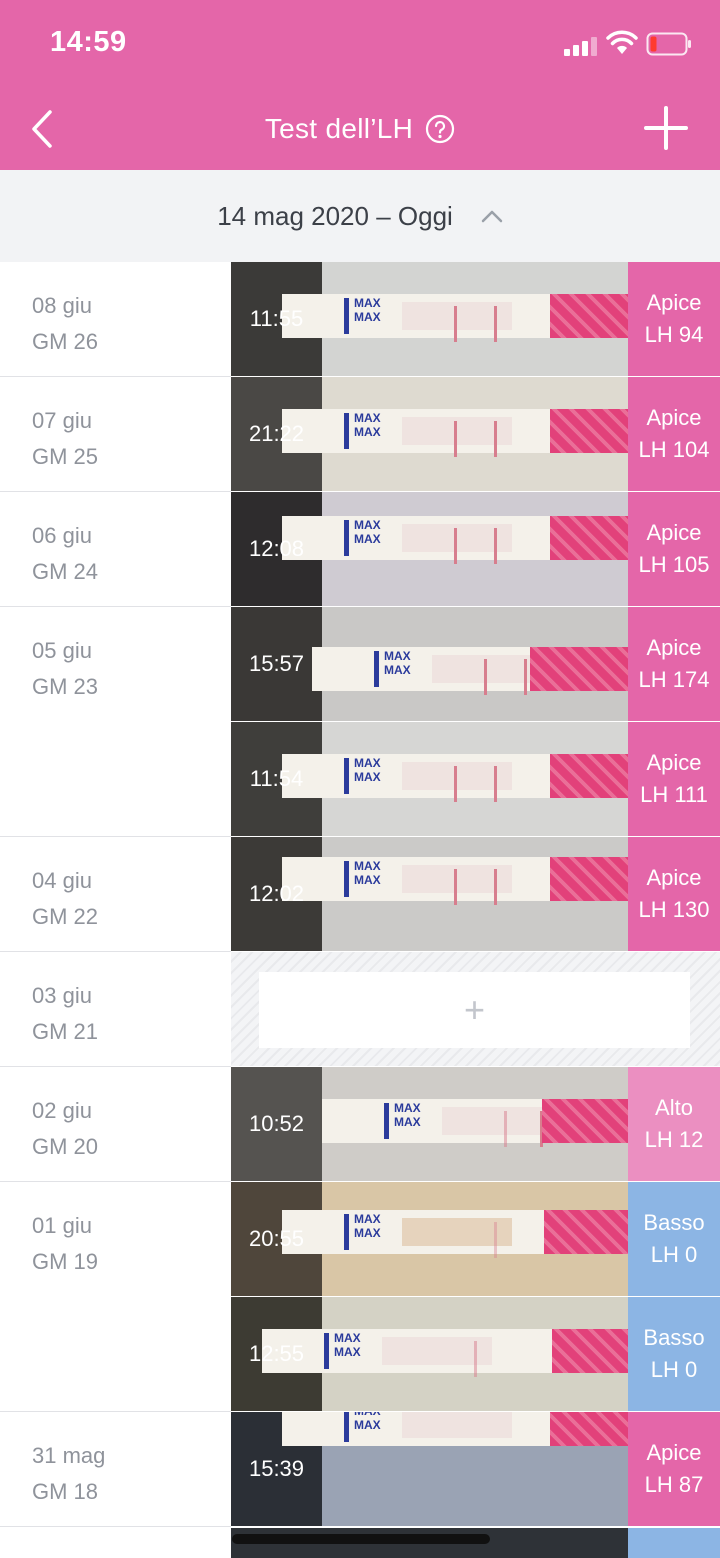 This screenshot has height=1558, width=720. What do you see at coordinates (65, 1261) in the screenshot?
I see `entry-cycle-day: GM 19` at bounding box center [65, 1261].